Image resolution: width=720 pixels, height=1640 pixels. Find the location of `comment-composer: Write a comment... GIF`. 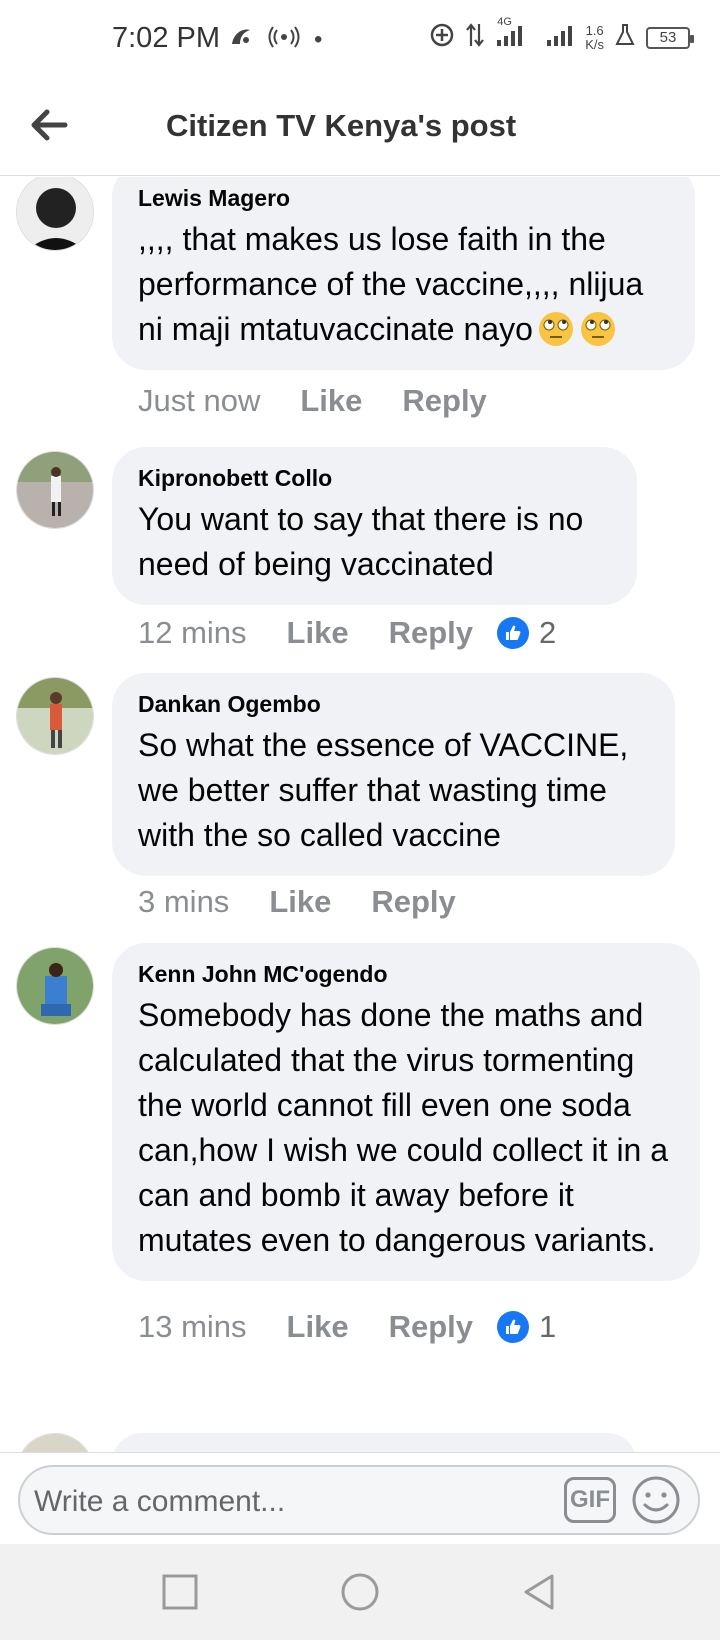

comment-composer: Write a comment... GIF is located at coordinates (360, 1498).